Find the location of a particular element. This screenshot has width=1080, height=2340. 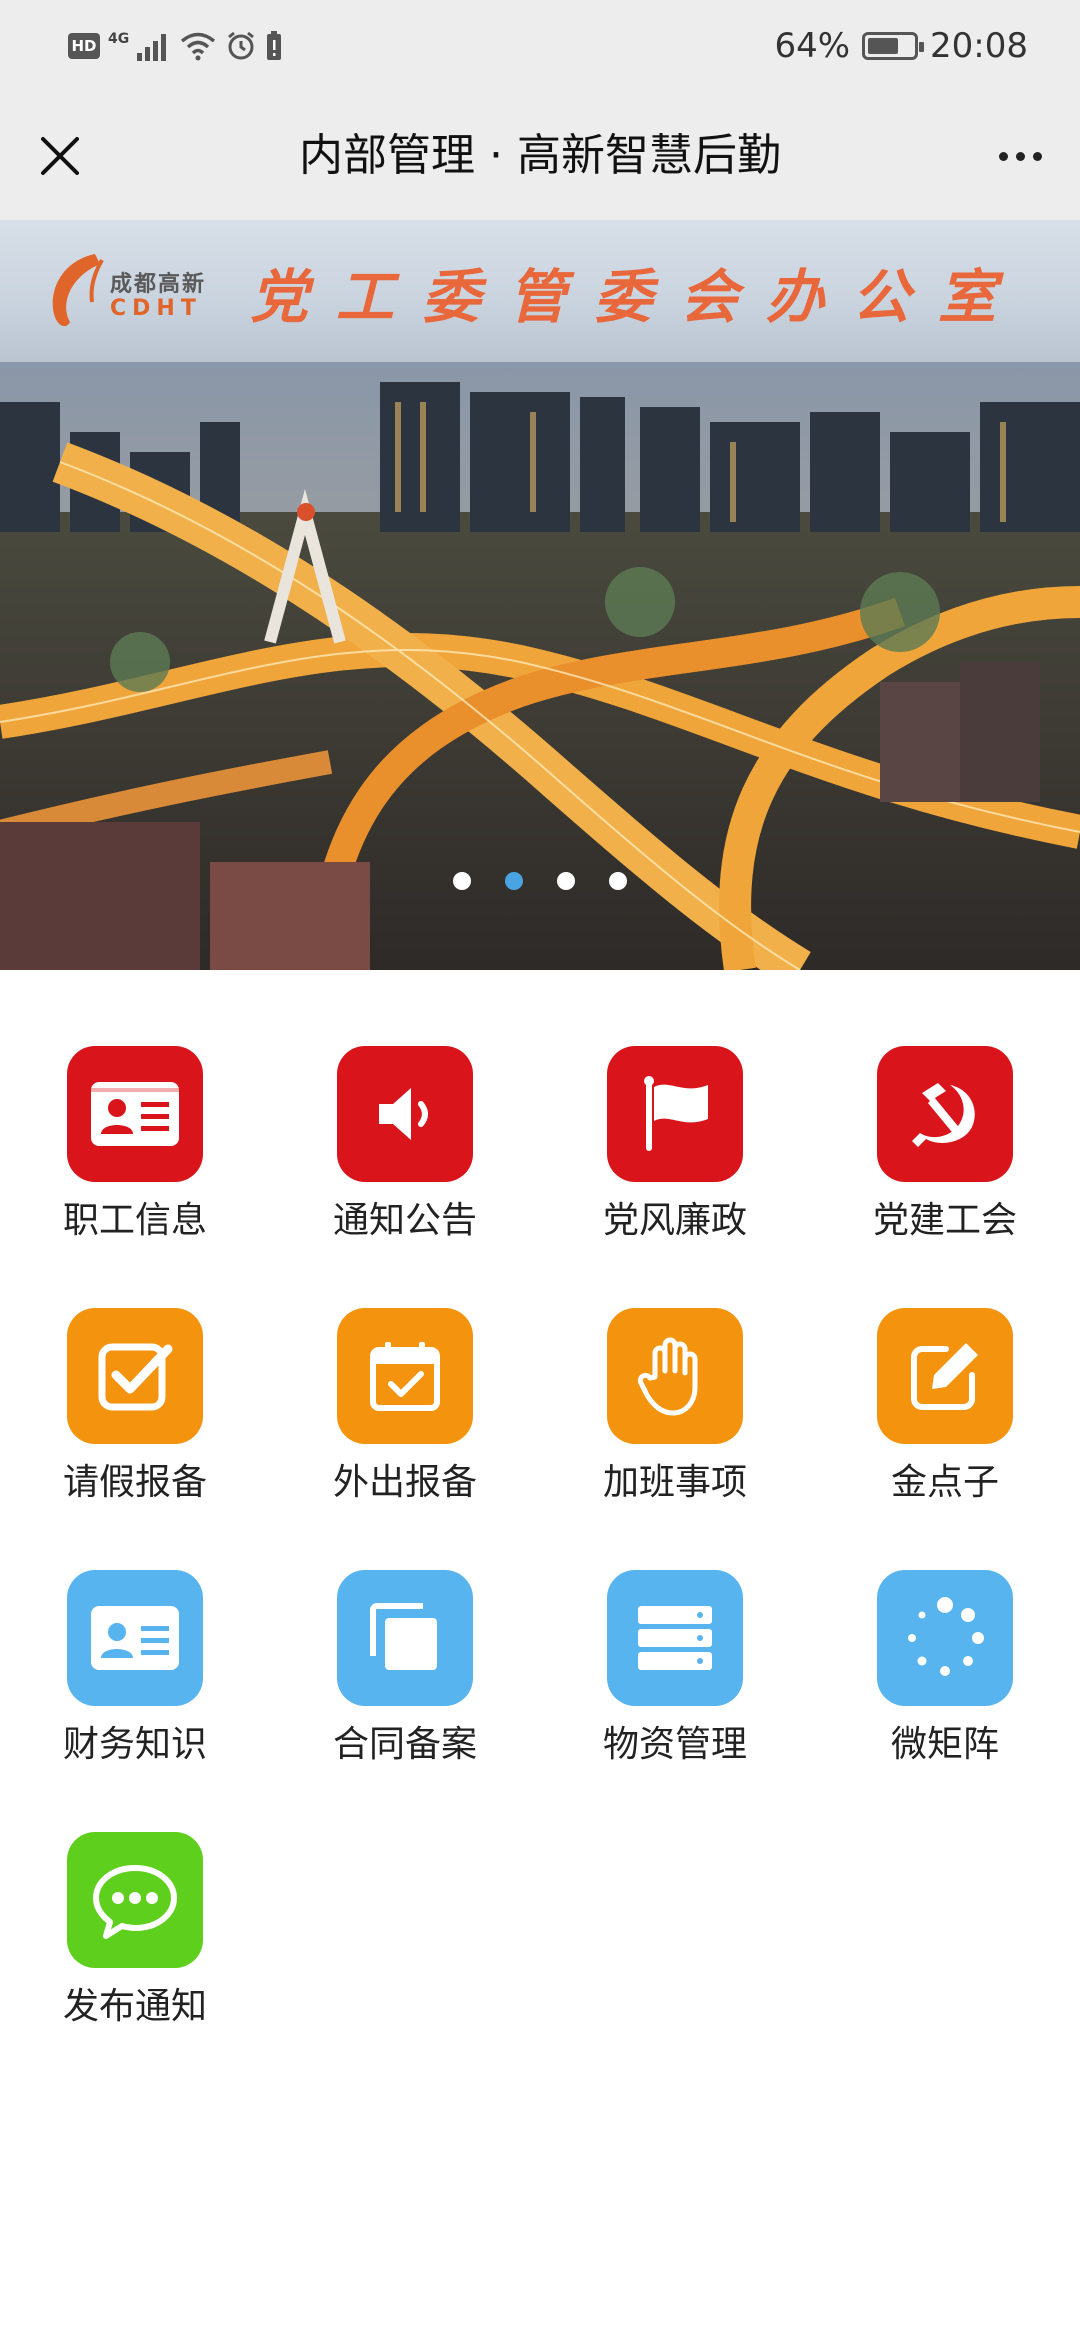

edit-icon is located at coordinates (944, 1376).